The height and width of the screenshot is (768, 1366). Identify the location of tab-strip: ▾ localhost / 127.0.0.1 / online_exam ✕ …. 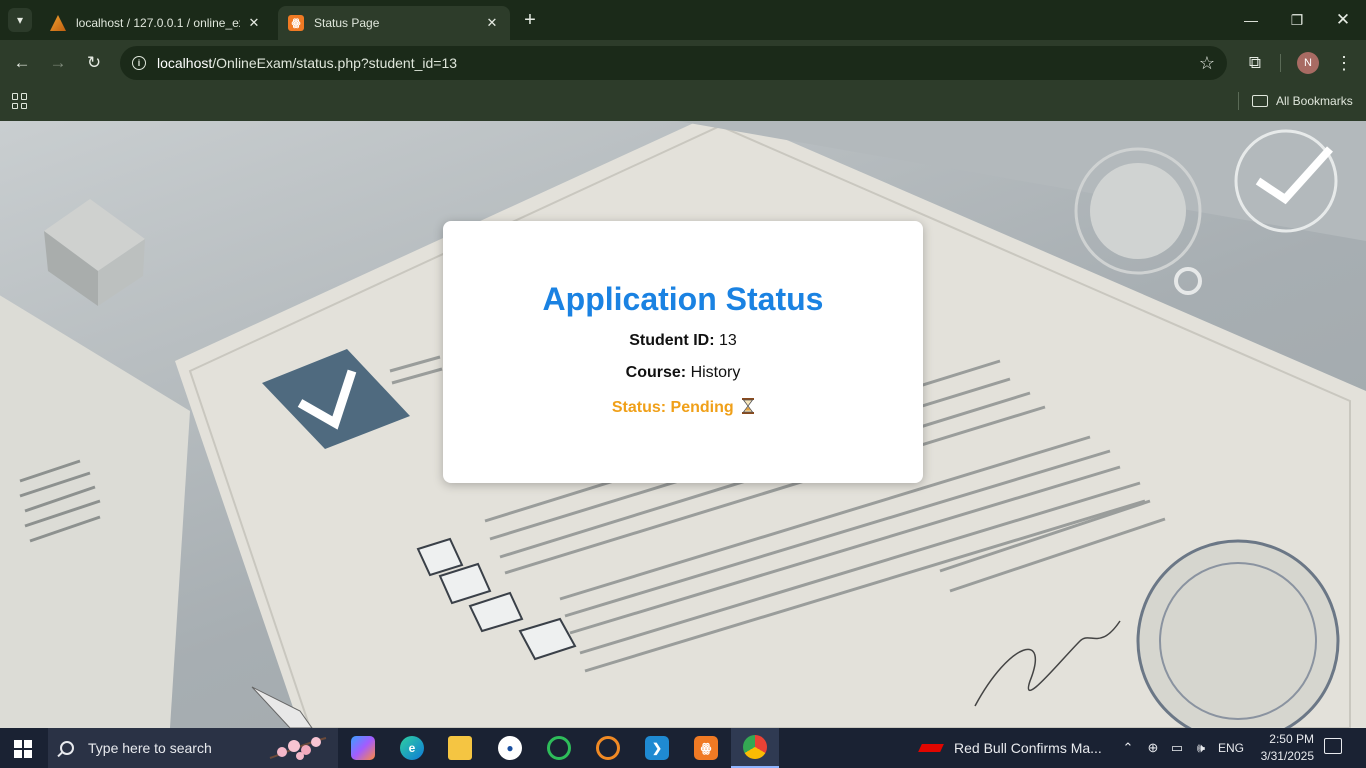
(683, 20).